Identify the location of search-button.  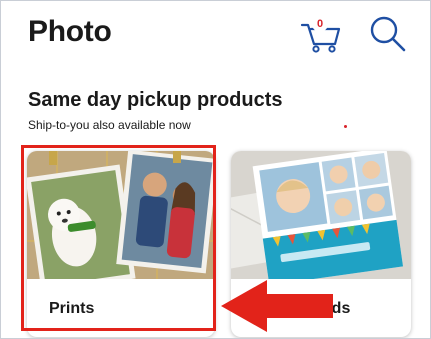
(388, 34).